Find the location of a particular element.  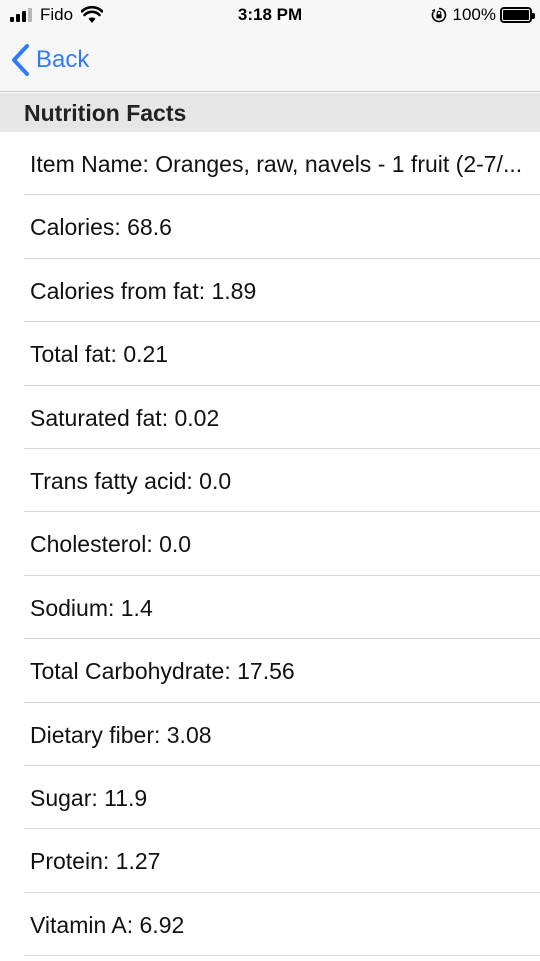

list-item-label: Sodium: 1.4 is located at coordinates (91, 607).